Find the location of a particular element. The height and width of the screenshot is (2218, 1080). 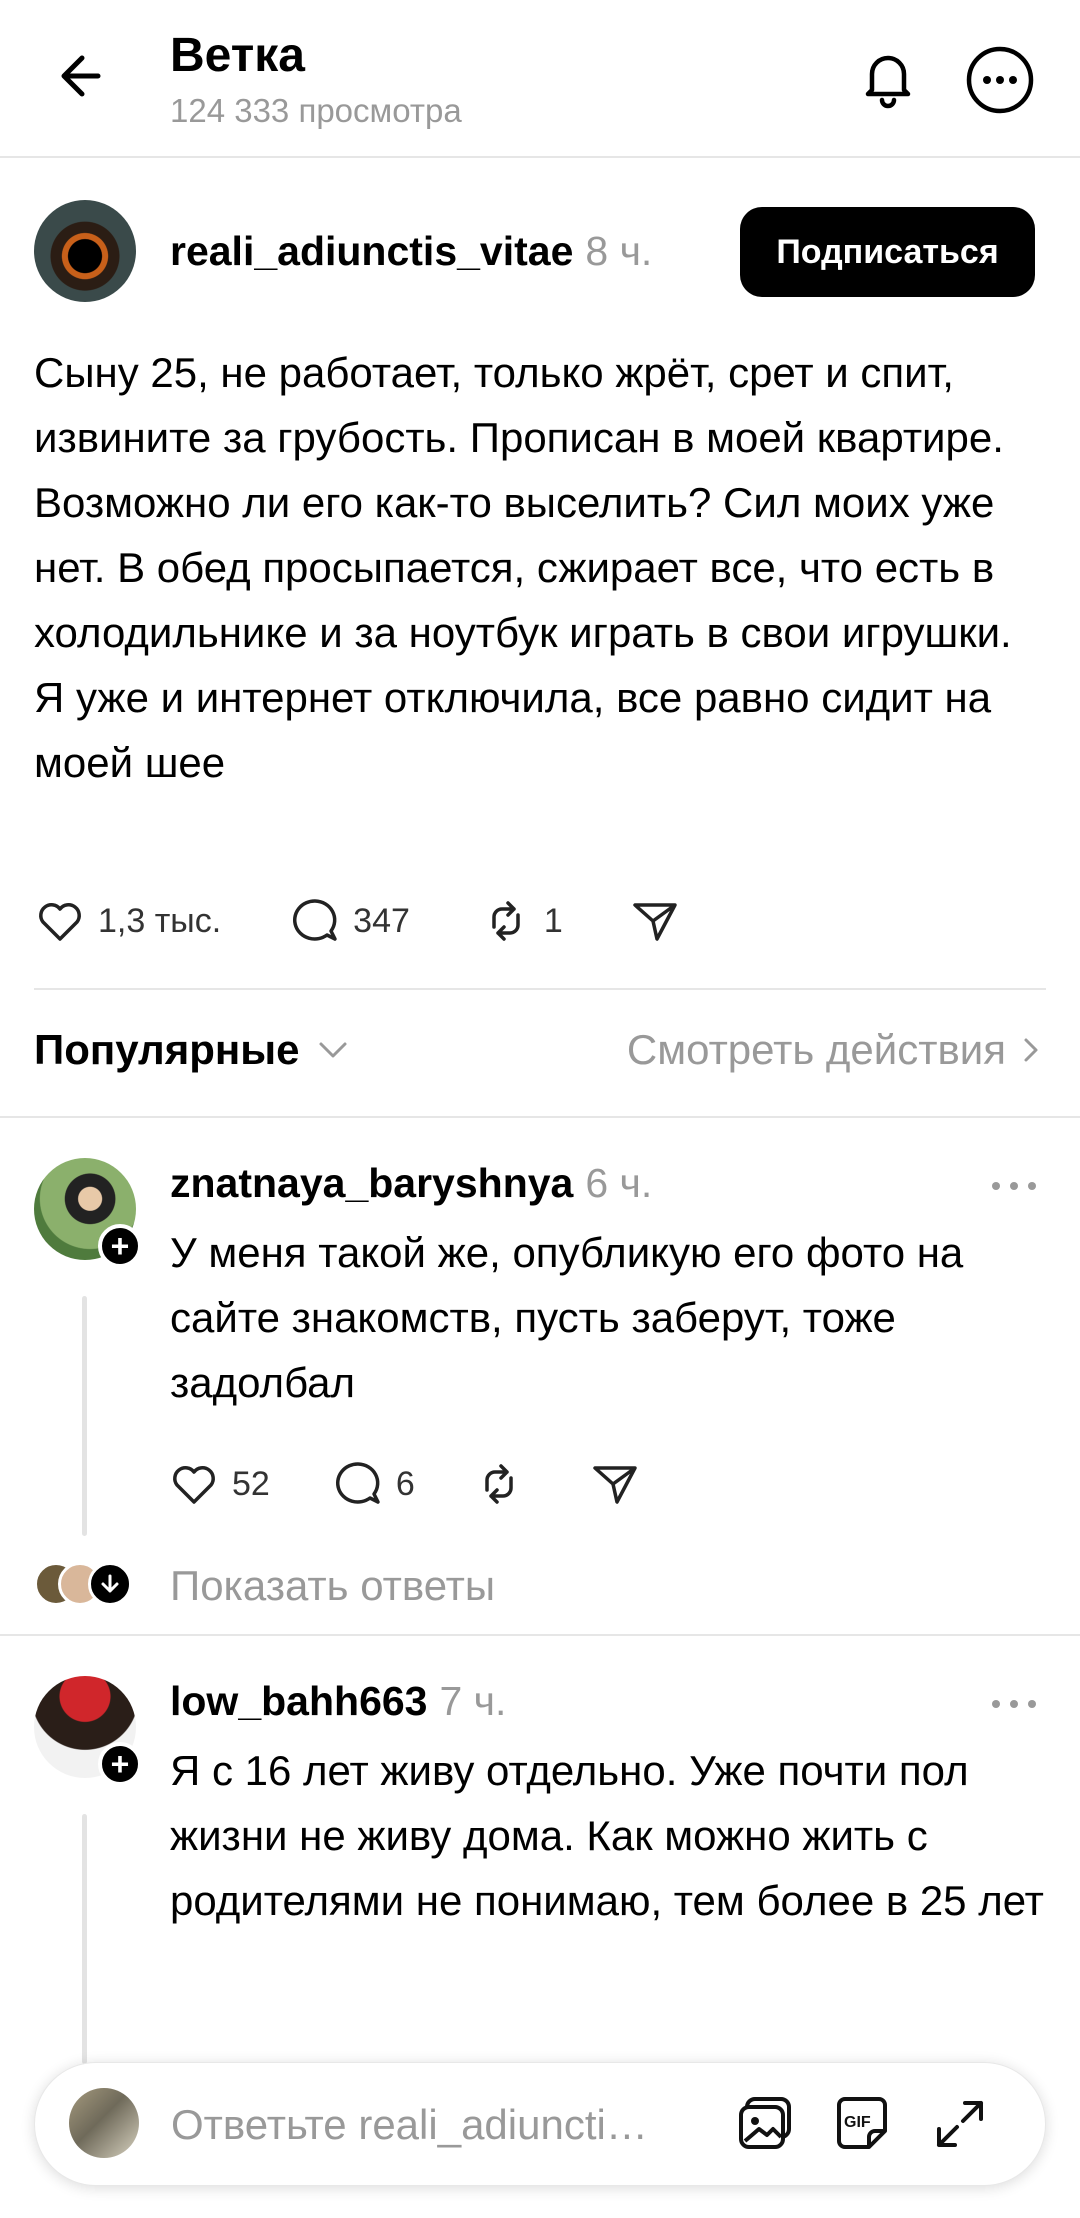

comment-time: 6 ч. is located at coordinates (619, 1183).